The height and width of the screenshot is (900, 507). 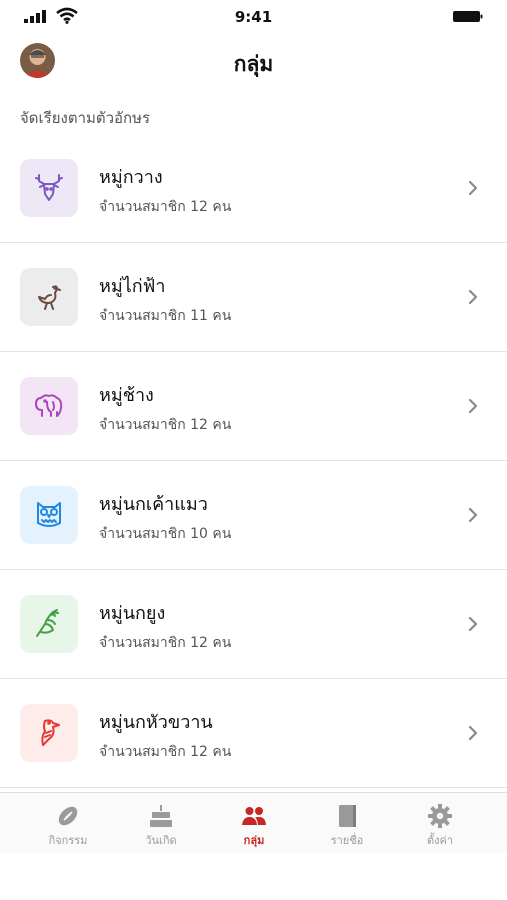 I want to click on group-name: หมู่นกหัวขวาน, so click(x=156, y=722).